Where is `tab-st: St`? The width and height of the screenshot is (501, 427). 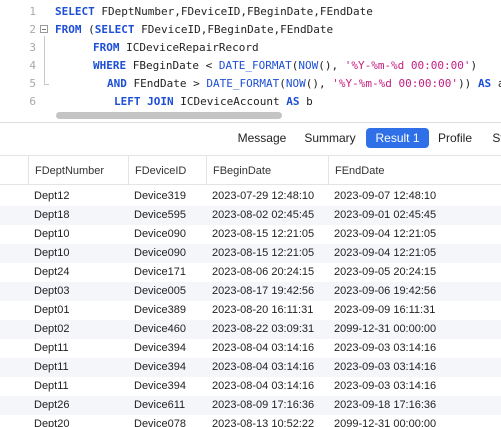
tab-st: St is located at coordinates (494, 138).